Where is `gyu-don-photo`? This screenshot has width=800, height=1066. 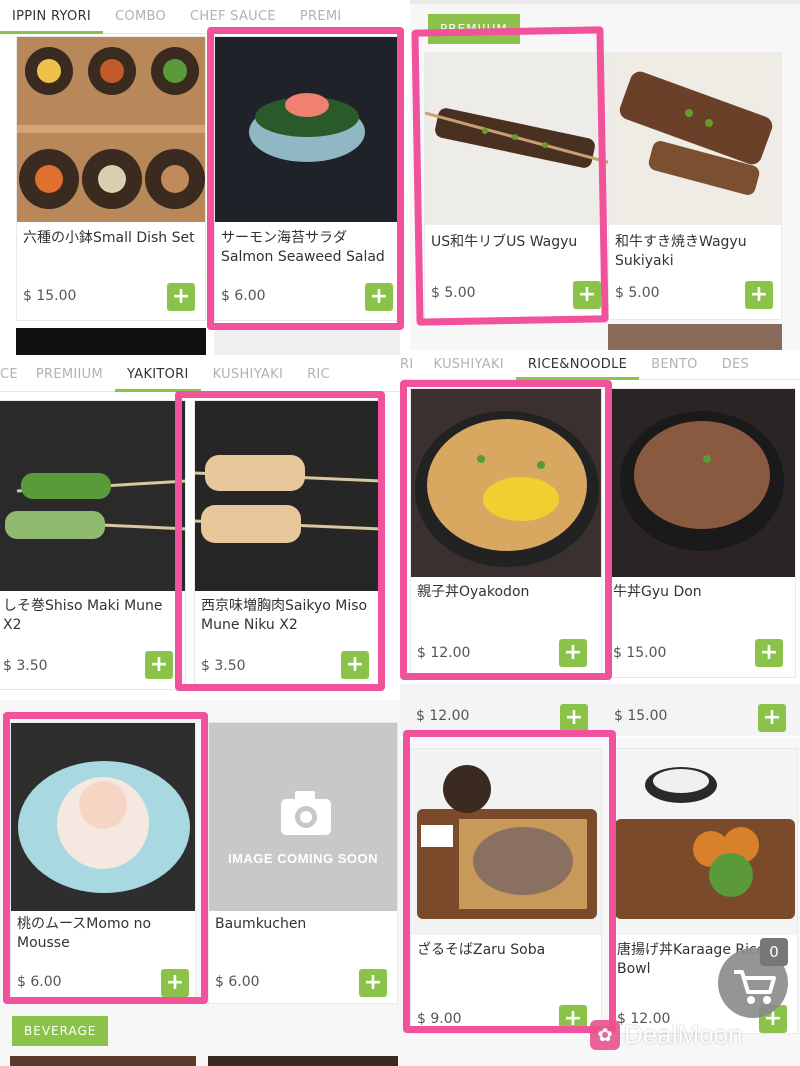 gyu-don-photo is located at coordinates (701, 483).